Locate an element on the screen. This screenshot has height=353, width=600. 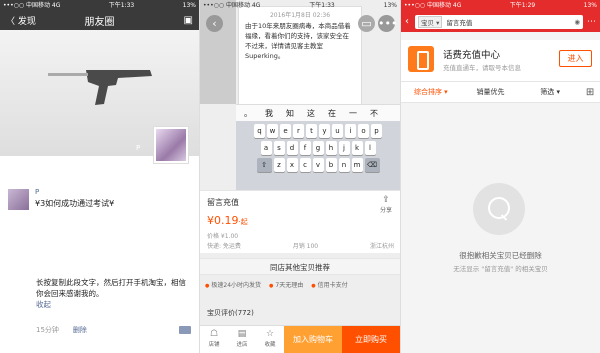
ime-candidate-bar: 。 我 知 这 在 一 不 is located at coordinates (318, 112).